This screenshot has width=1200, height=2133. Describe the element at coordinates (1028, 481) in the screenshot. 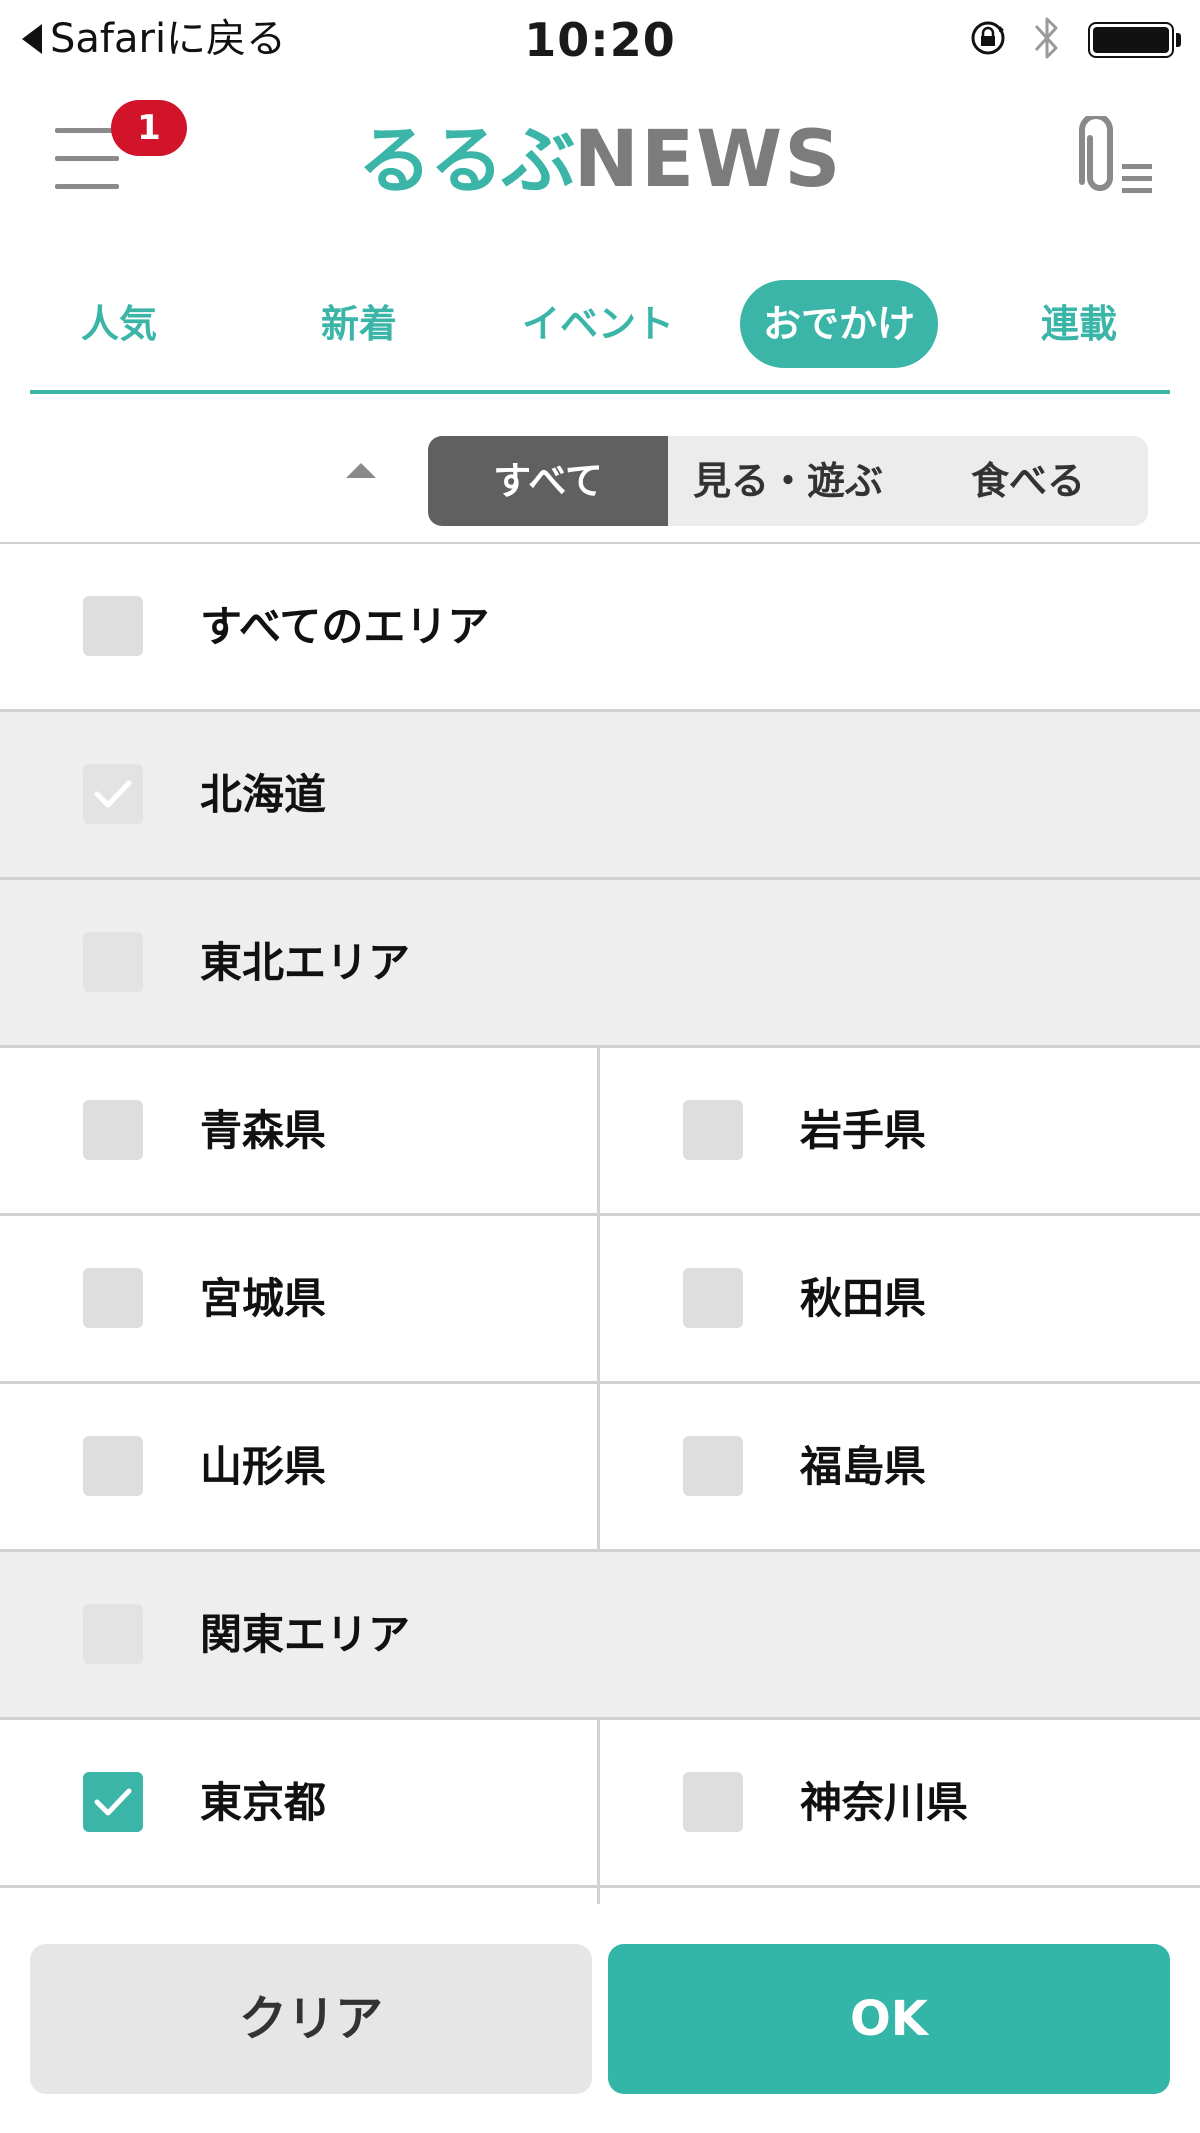

I see `segment-eat: 食べる` at that location.